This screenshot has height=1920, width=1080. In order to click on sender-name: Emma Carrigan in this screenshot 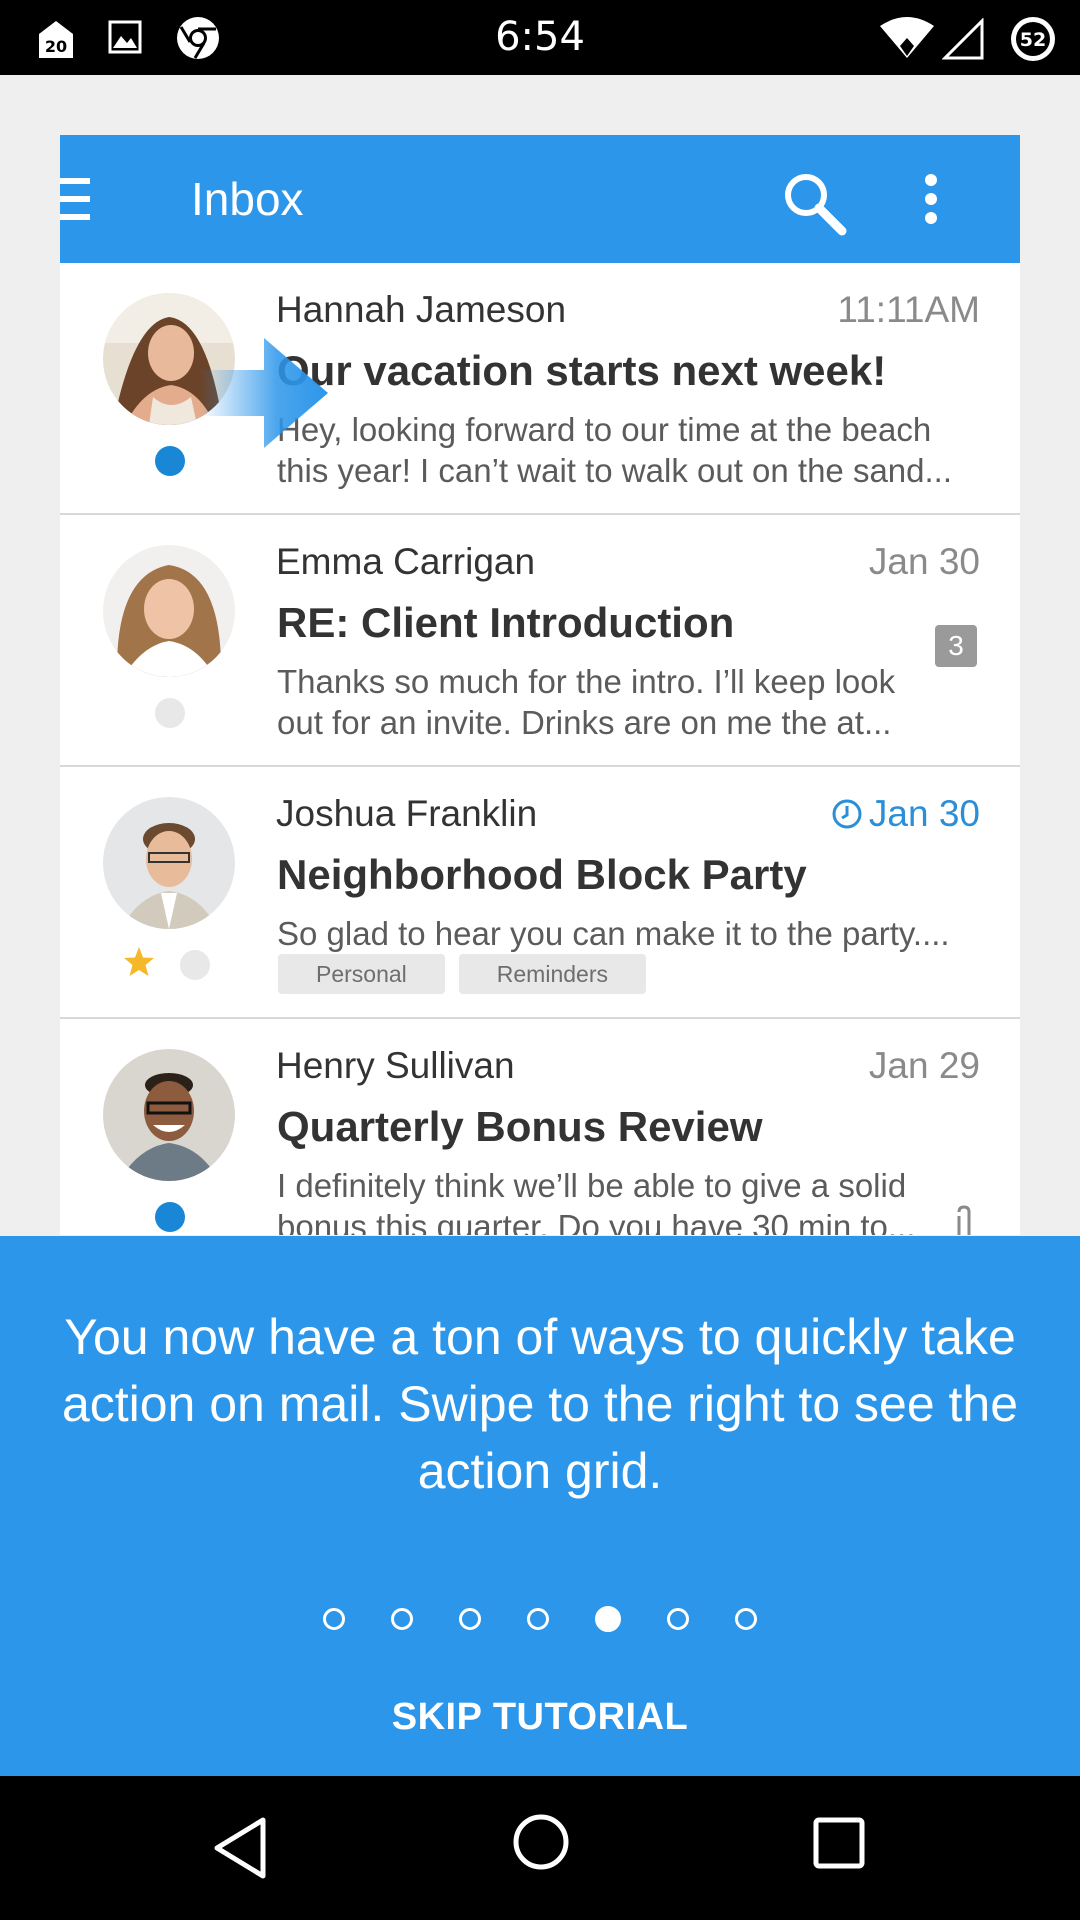, I will do `click(406, 561)`.